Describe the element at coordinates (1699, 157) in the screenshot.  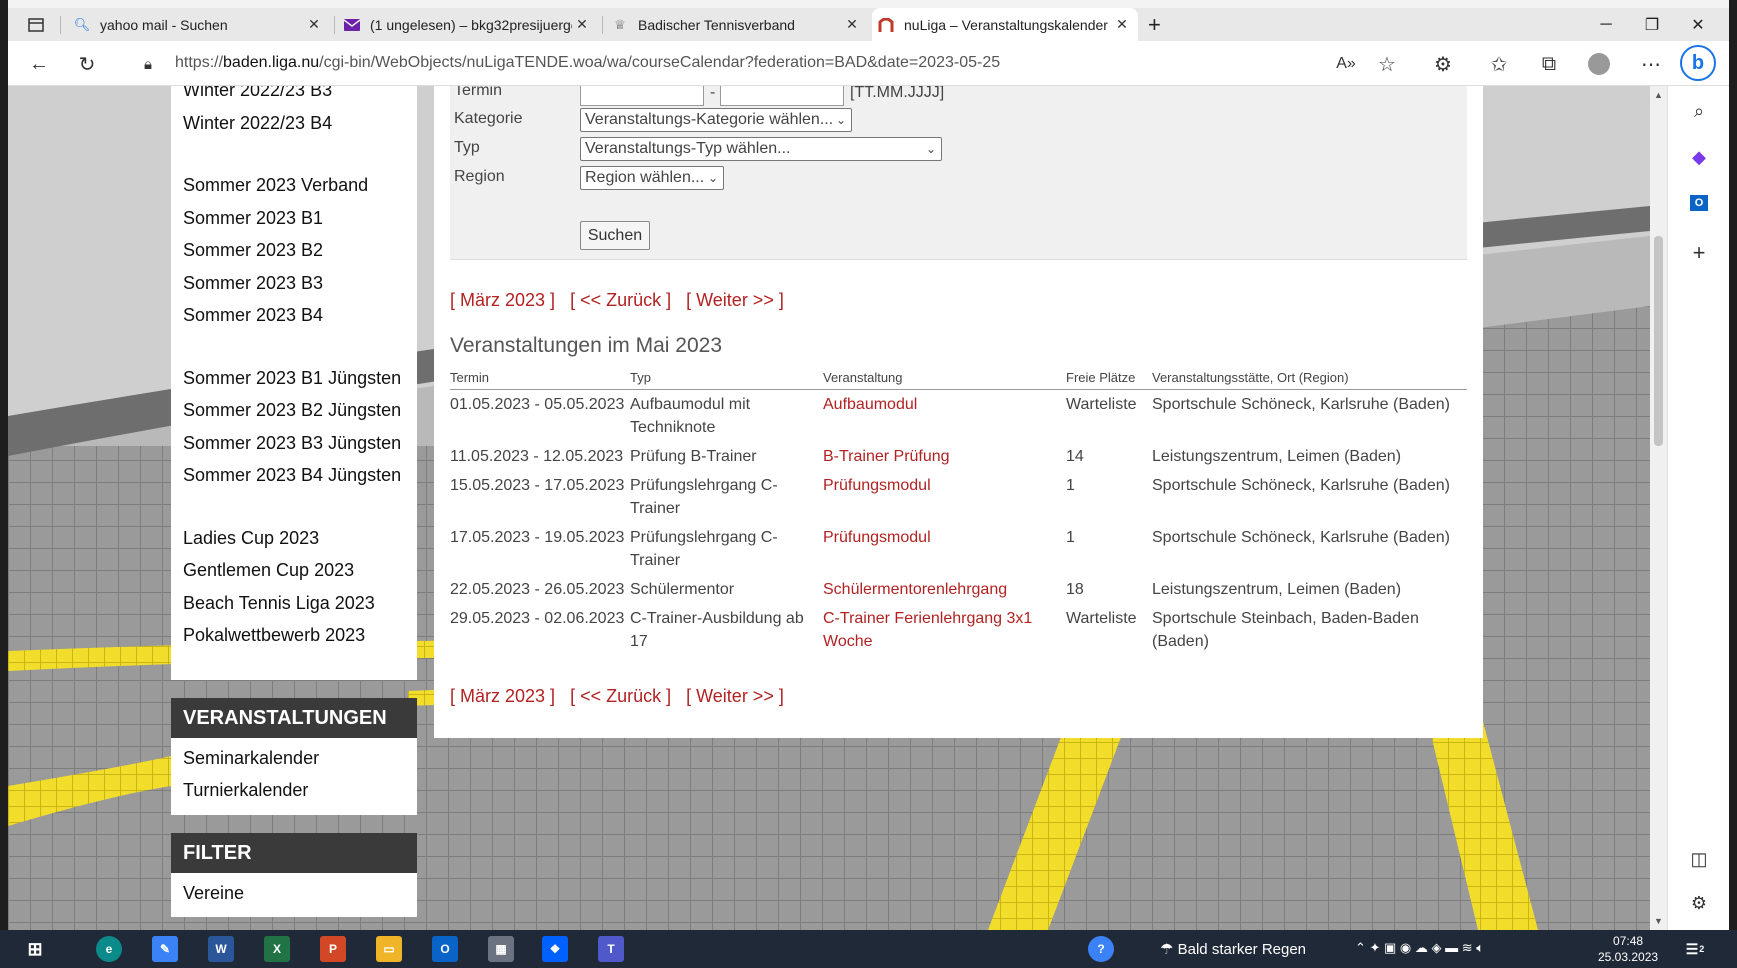
I see `sidebar-games-button: ◆` at that location.